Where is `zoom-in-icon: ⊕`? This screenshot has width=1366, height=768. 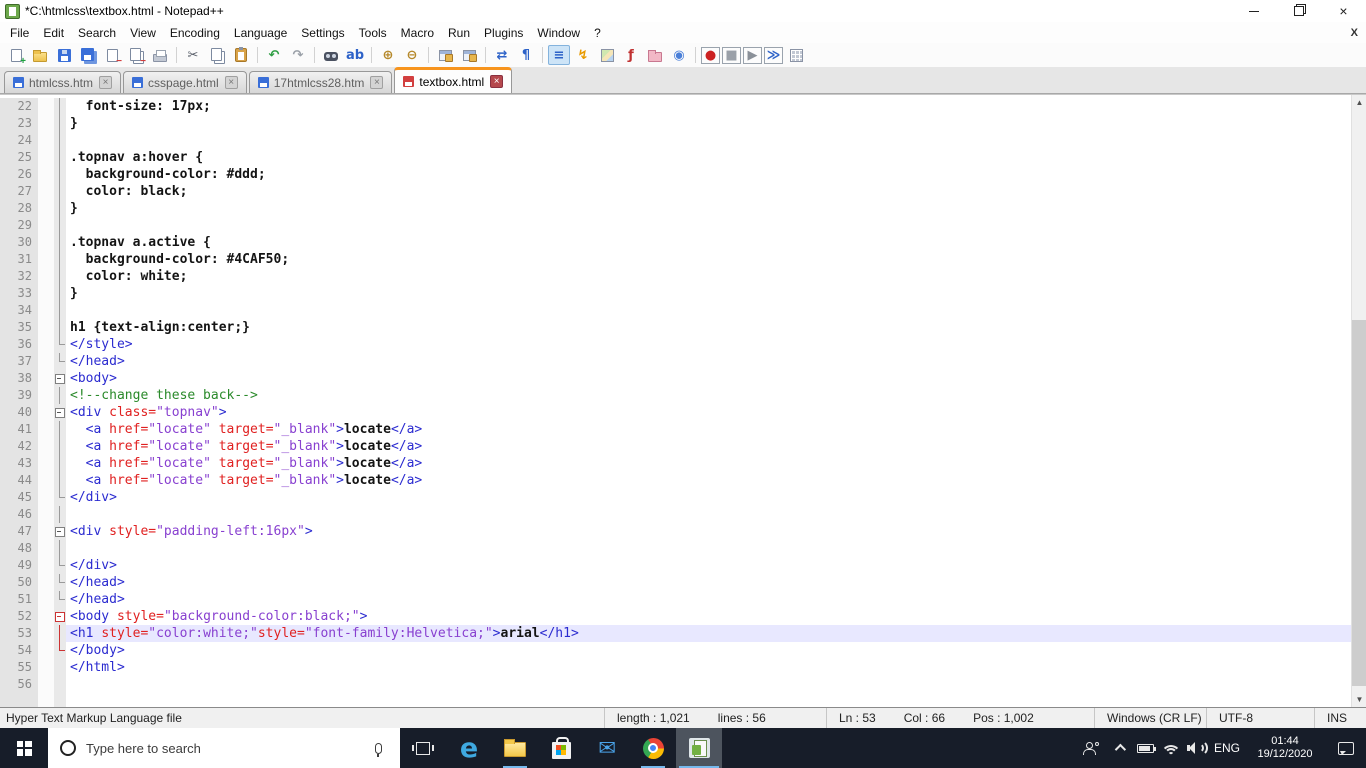
zoom-in-icon: ⊕ is located at coordinates (388, 55).